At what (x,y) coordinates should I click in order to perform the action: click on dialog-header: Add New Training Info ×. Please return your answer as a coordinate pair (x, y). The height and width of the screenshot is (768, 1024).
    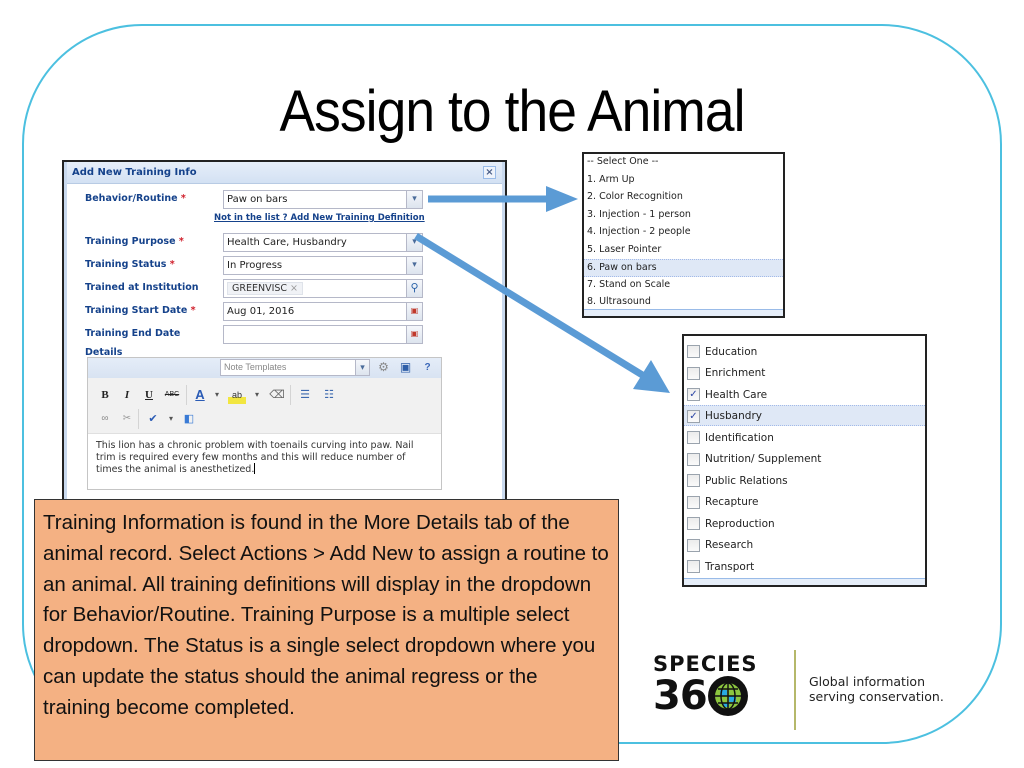
    Looking at the image, I should click on (284, 173).